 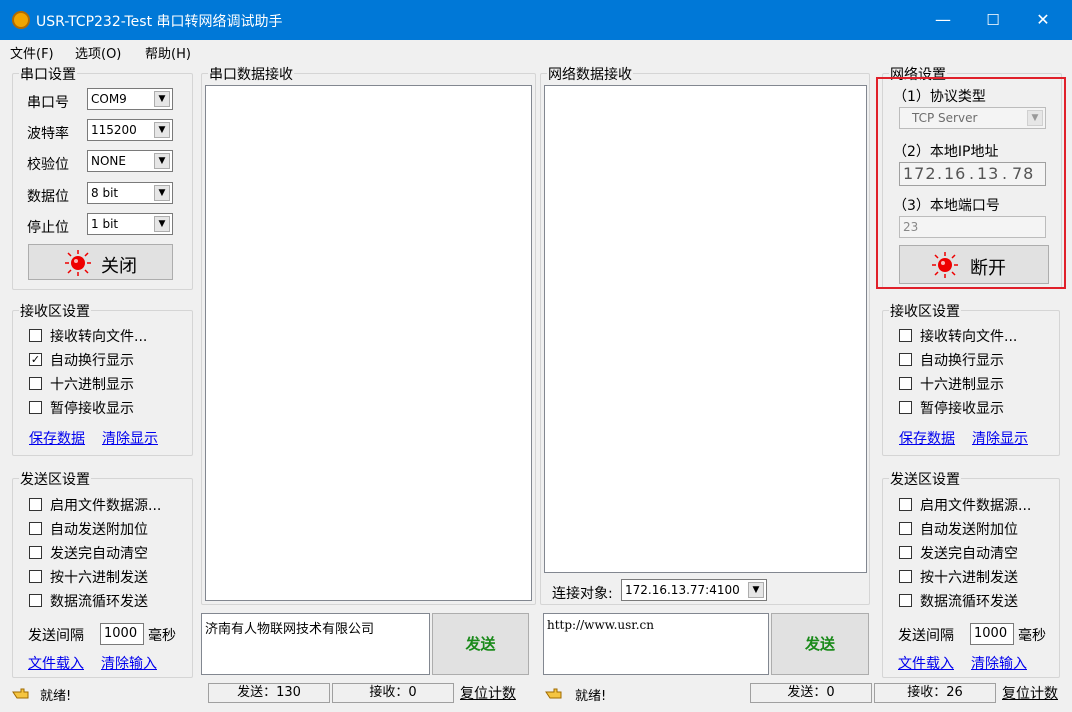 I want to click on right-receive-settings-title: 接收区设置, so click(x=925, y=311).